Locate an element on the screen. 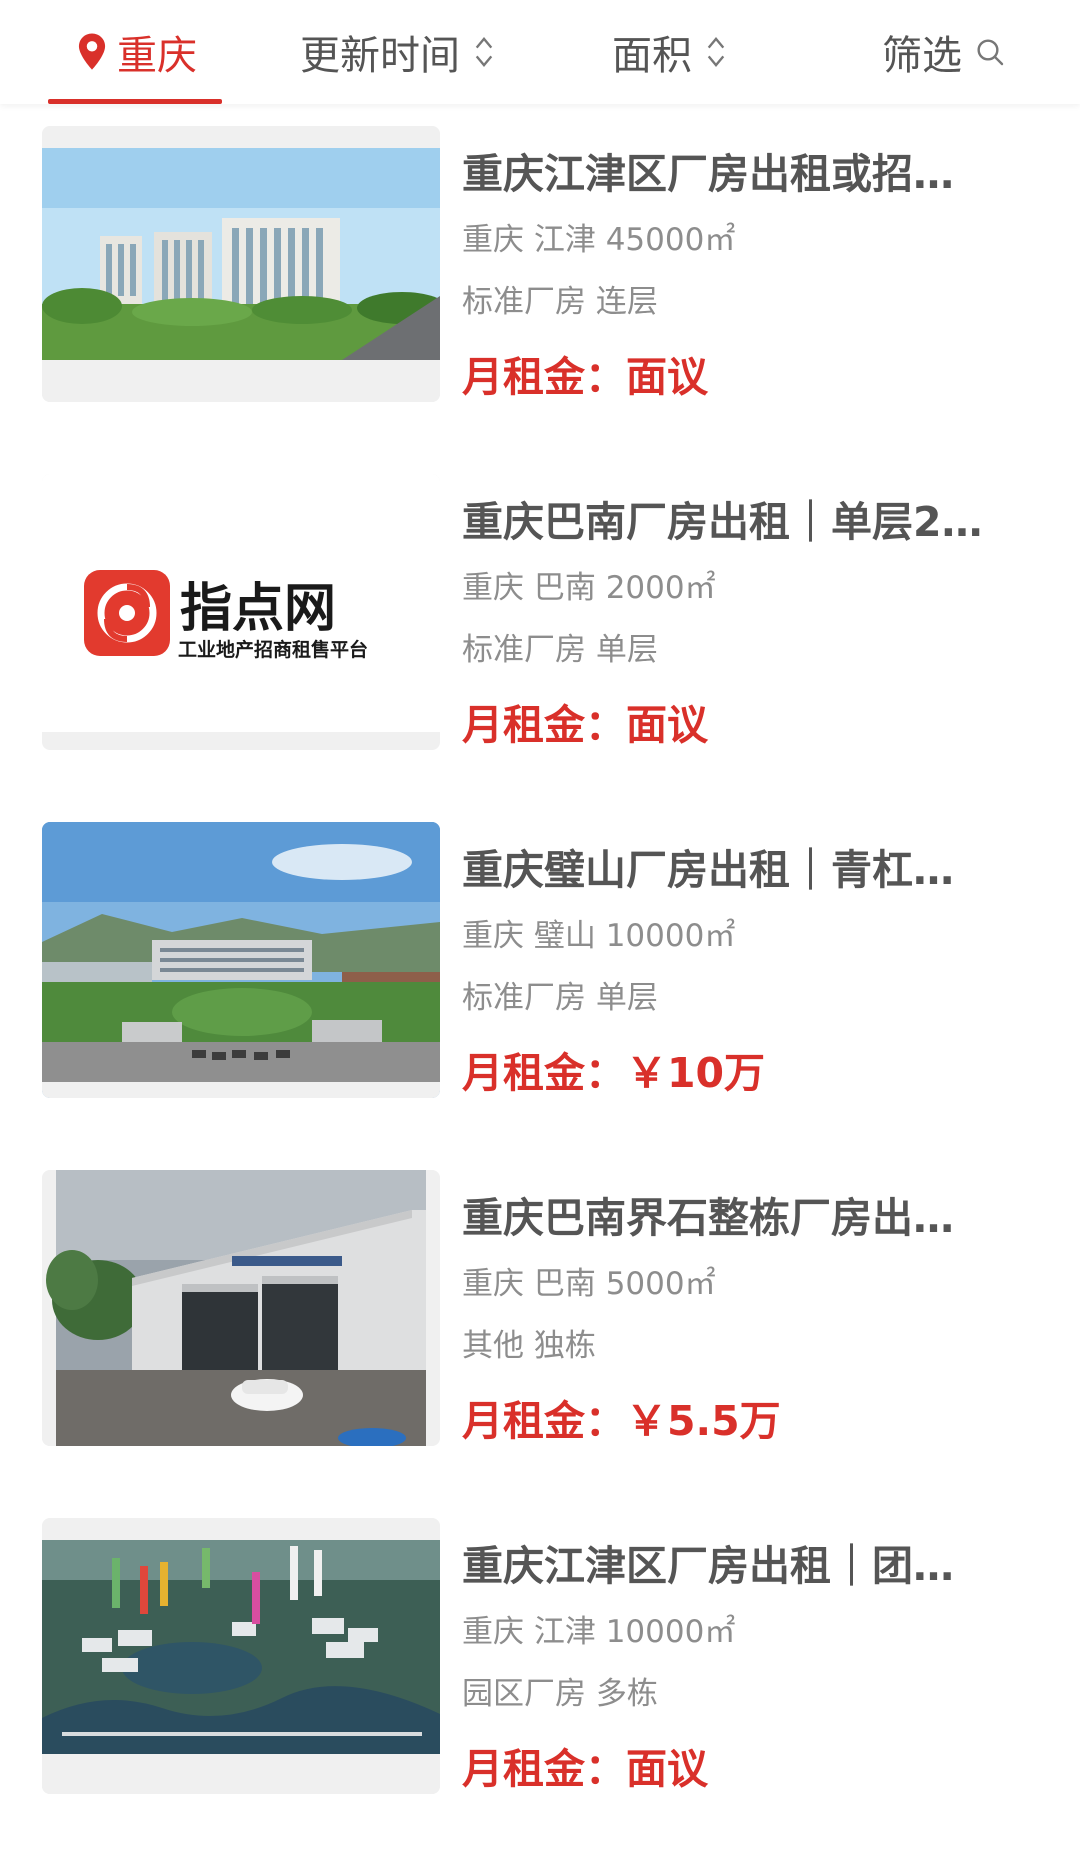 This screenshot has width=1080, height=1853. listing-location: 重庆 璧山 10000㎡ is located at coordinates (599, 936).